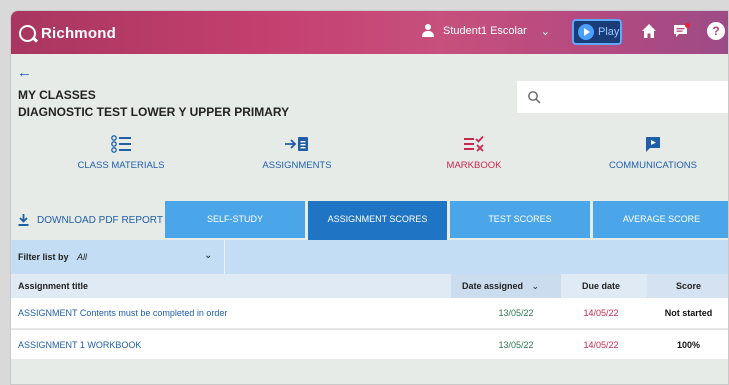 Image resolution: width=729 pixels, height=385 pixels. I want to click on help-icon: ?, so click(716, 31).